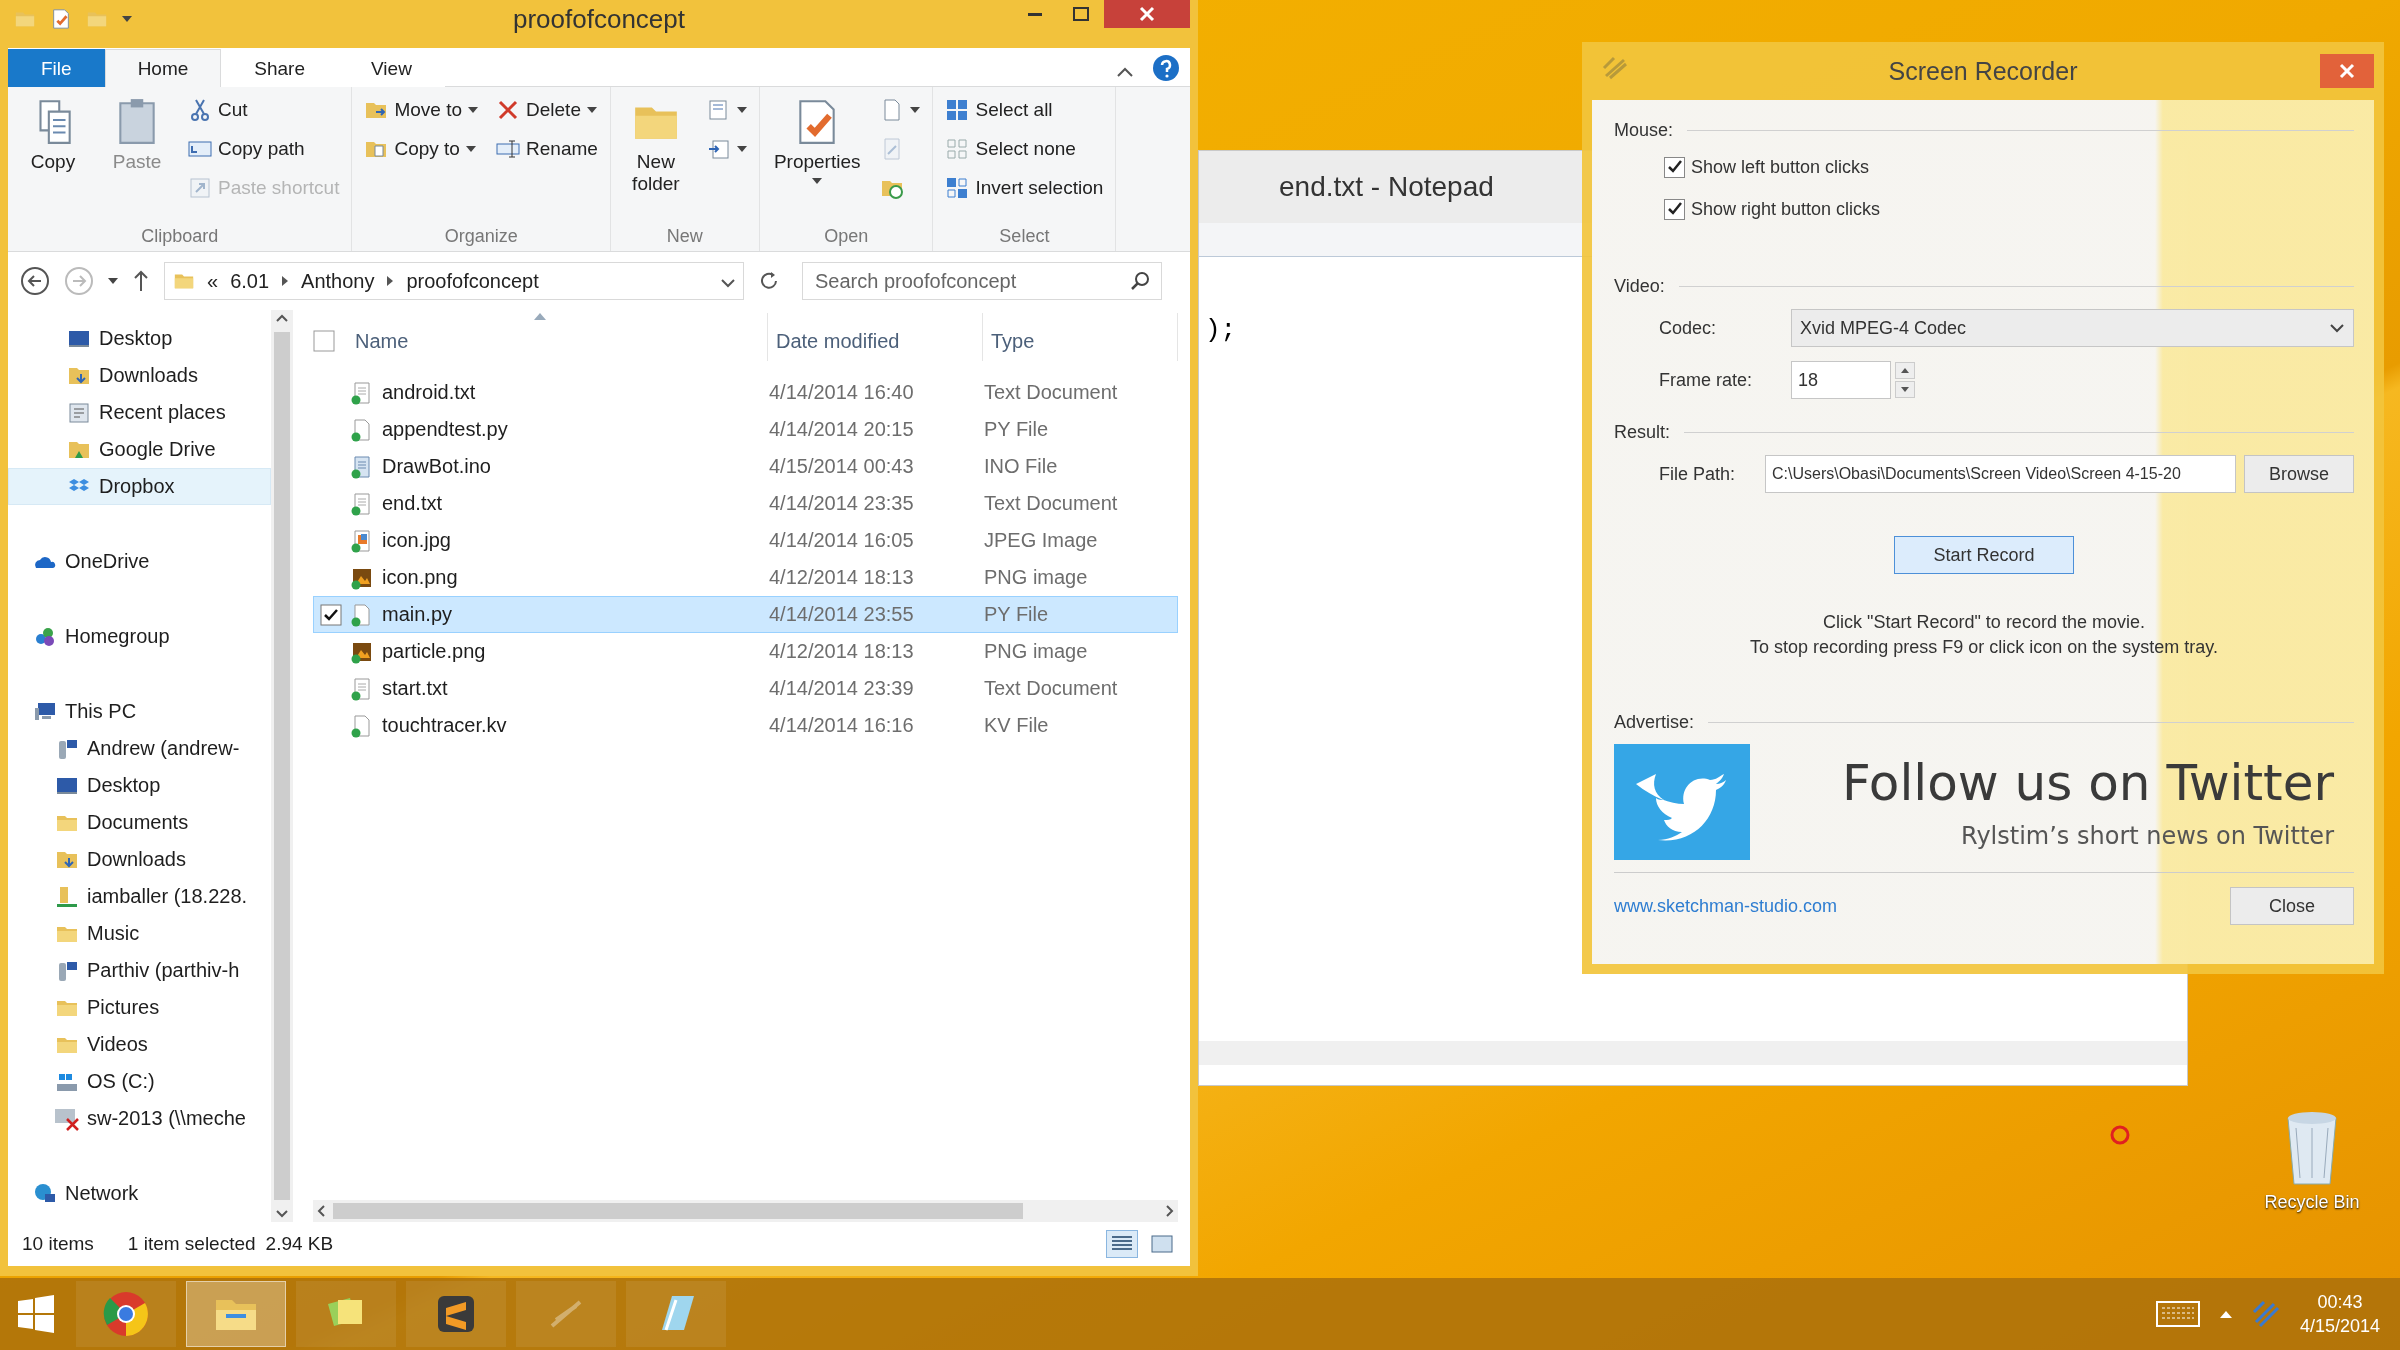 Image resolution: width=2400 pixels, height=1350 pixels. Describe the element at coordinates (745, 725) in the screenshot. I see `file-row: touchtracer.kv 4/14/2014 16:16 KV File` at that location.